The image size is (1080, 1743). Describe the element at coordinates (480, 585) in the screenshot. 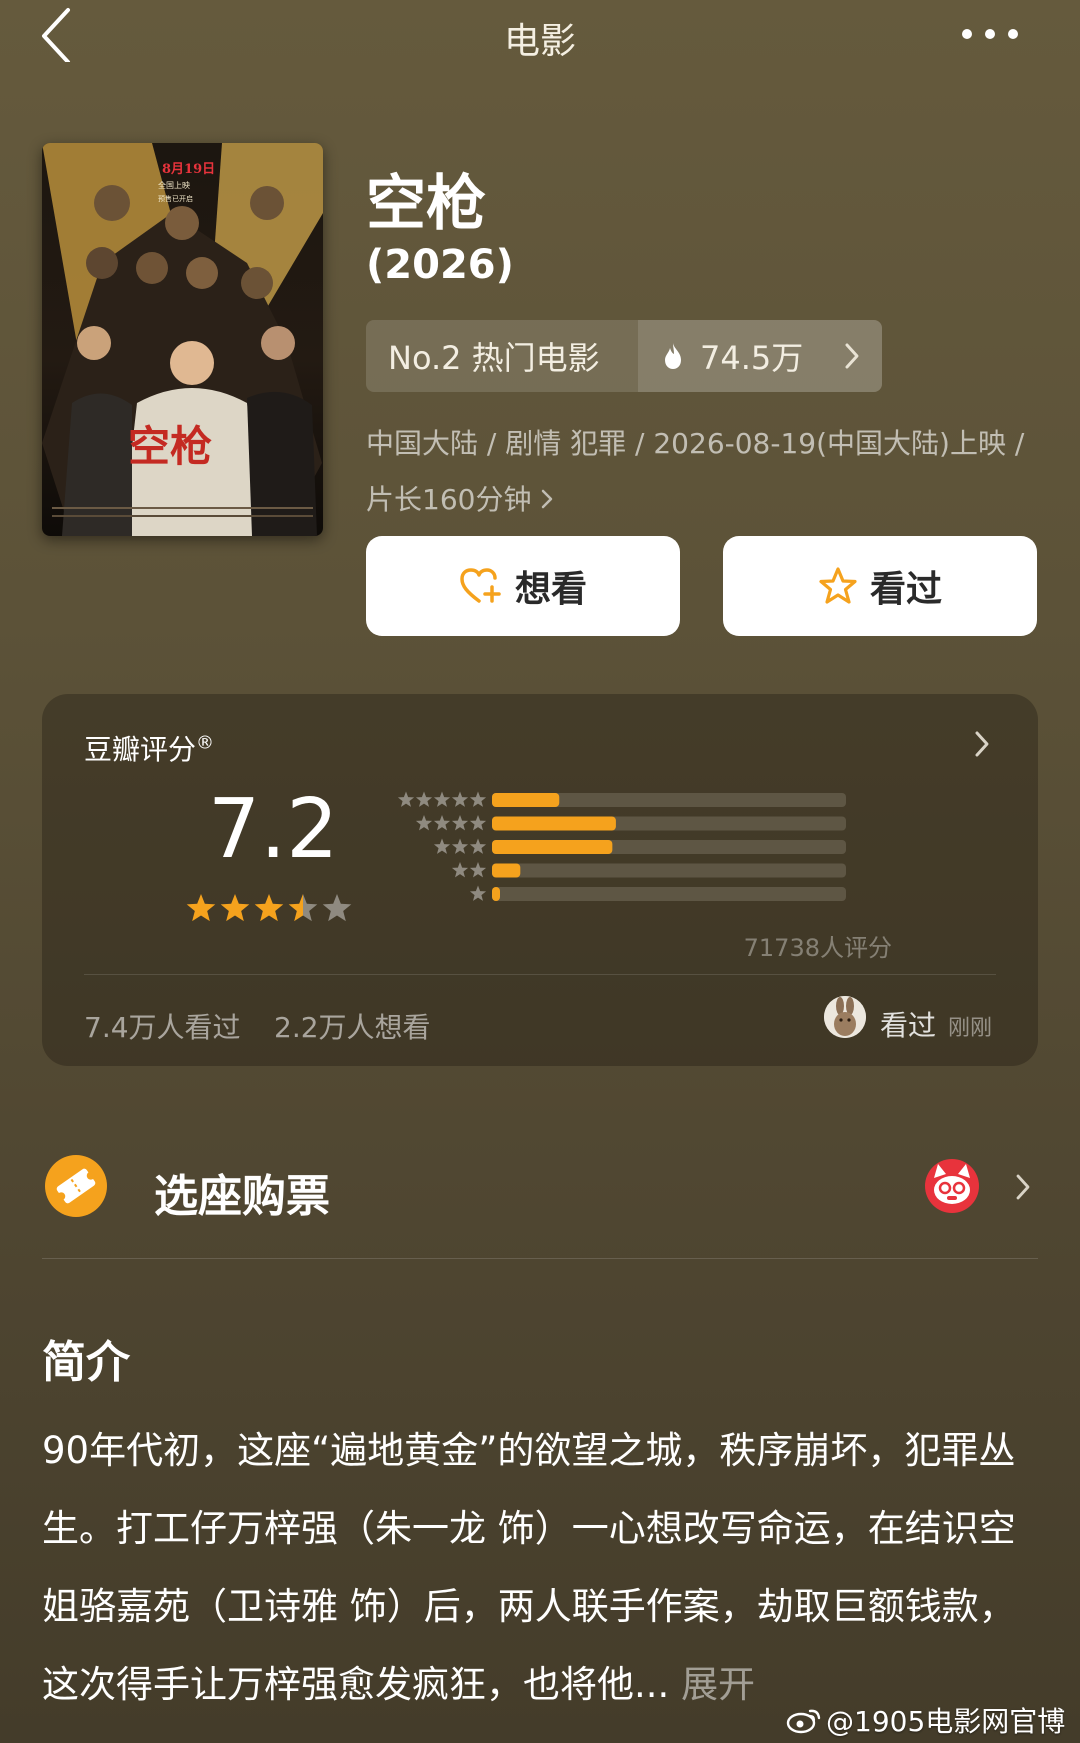

I see `heart-plus-icon` at that location.